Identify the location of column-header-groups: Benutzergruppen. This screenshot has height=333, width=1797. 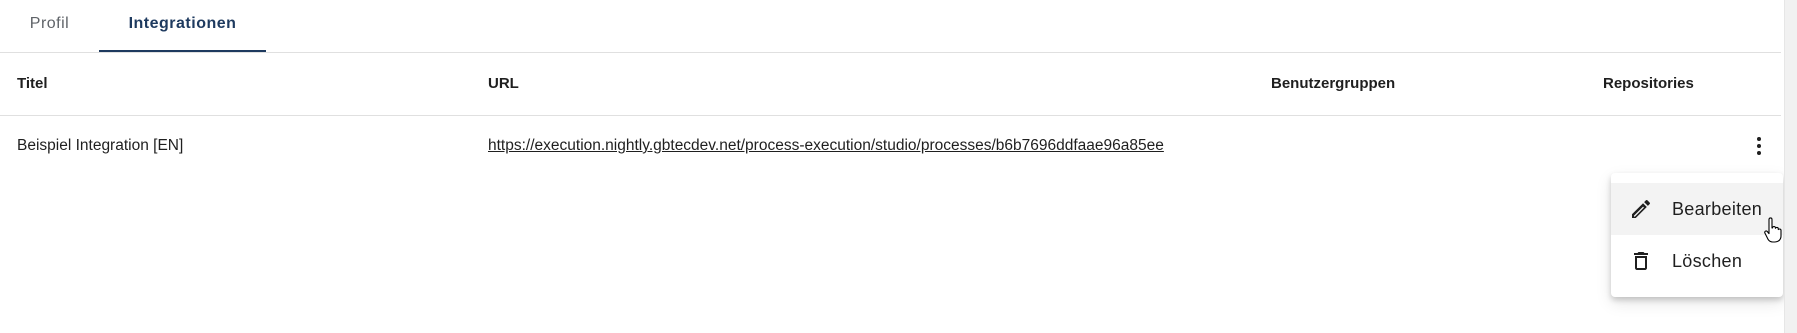
(1333, 84).